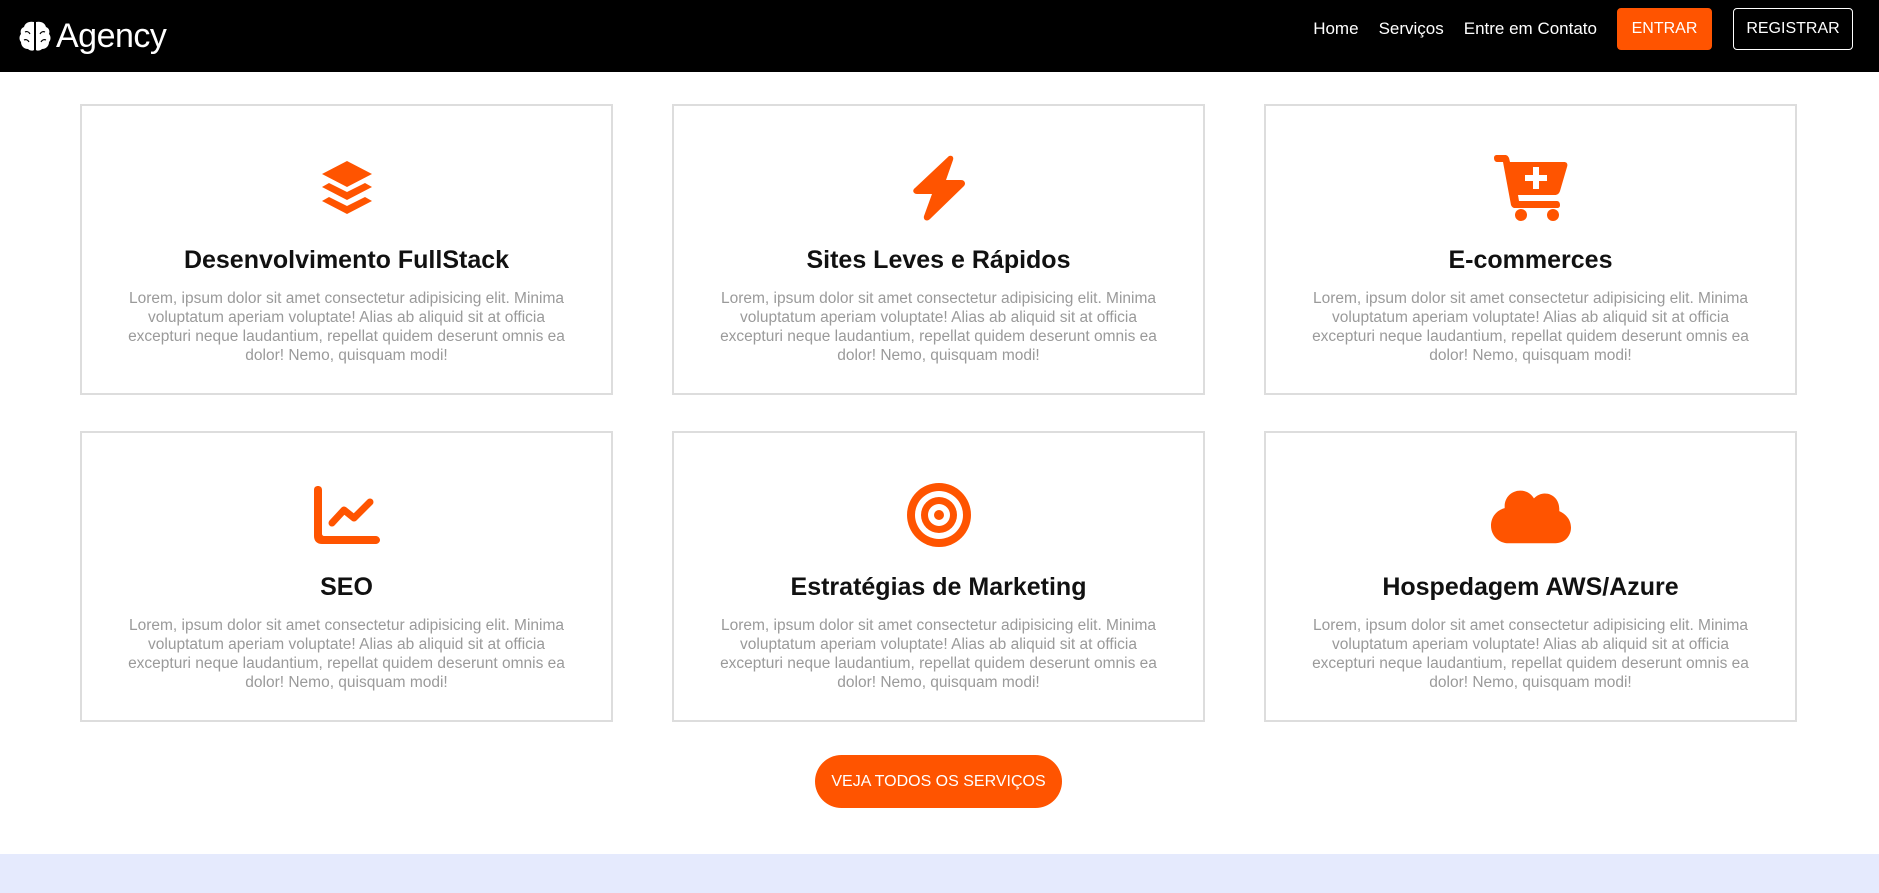 The height and width of the screenshot is (893, 1879). I want to click on cloud-icon, so click(1530, 515).